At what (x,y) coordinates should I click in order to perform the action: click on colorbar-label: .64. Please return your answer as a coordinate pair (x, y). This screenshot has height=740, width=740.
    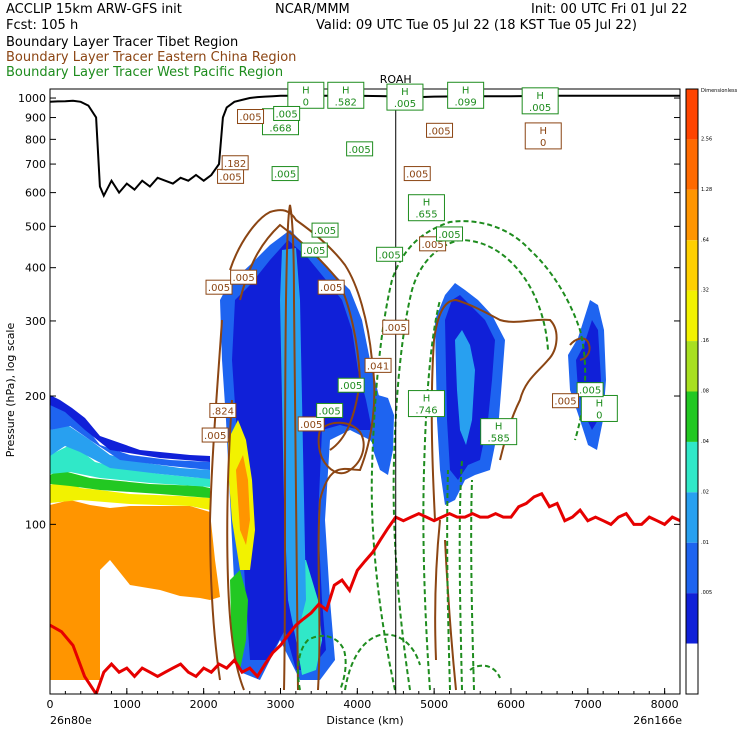
    Looking at the image, I should click on (705, 240).